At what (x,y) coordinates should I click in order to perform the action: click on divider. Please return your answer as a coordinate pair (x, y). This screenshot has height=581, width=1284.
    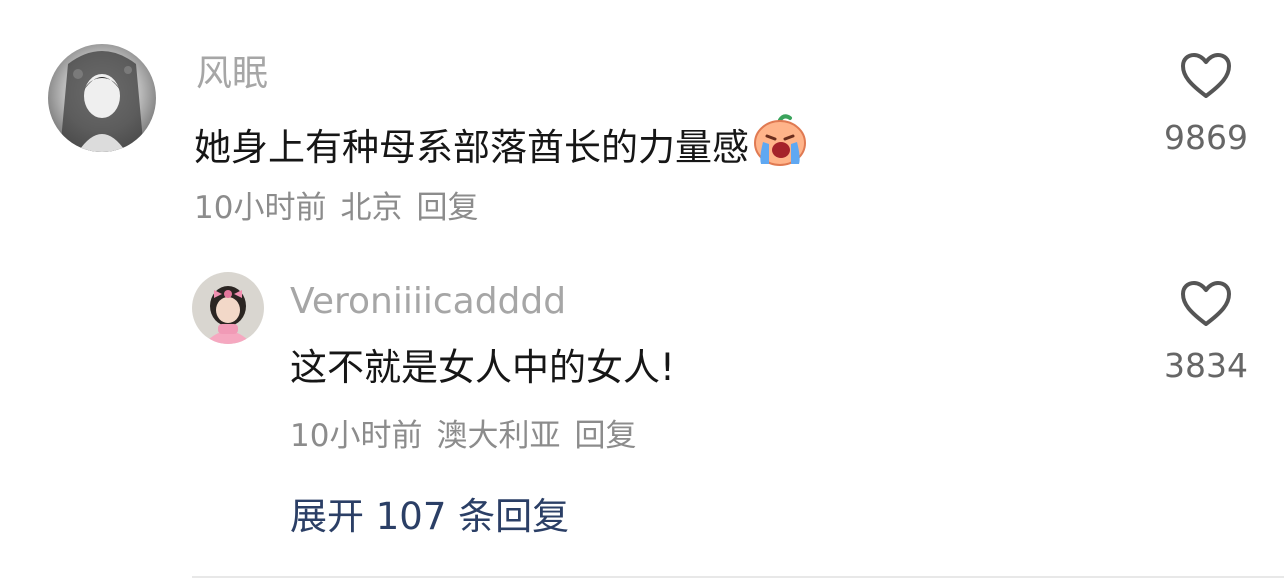
    Looking at the image, I should click on (738, 577).